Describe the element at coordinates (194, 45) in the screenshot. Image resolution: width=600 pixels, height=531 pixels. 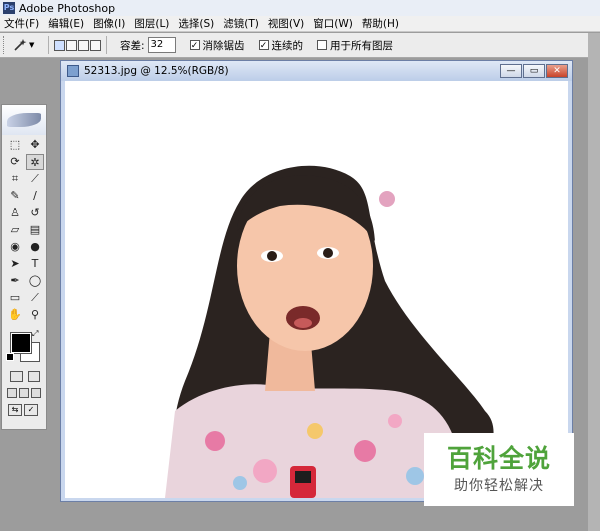
I see `anti-alias-check-icon: ✓` at that location.